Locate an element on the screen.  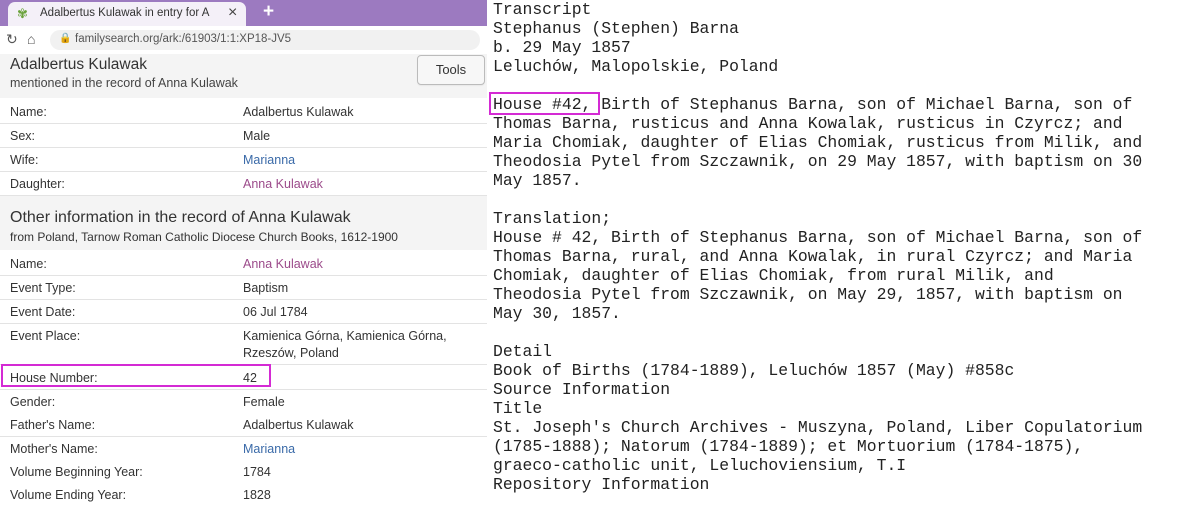
table-row: Event Type: Baptism is located at coordinates (243, 288).